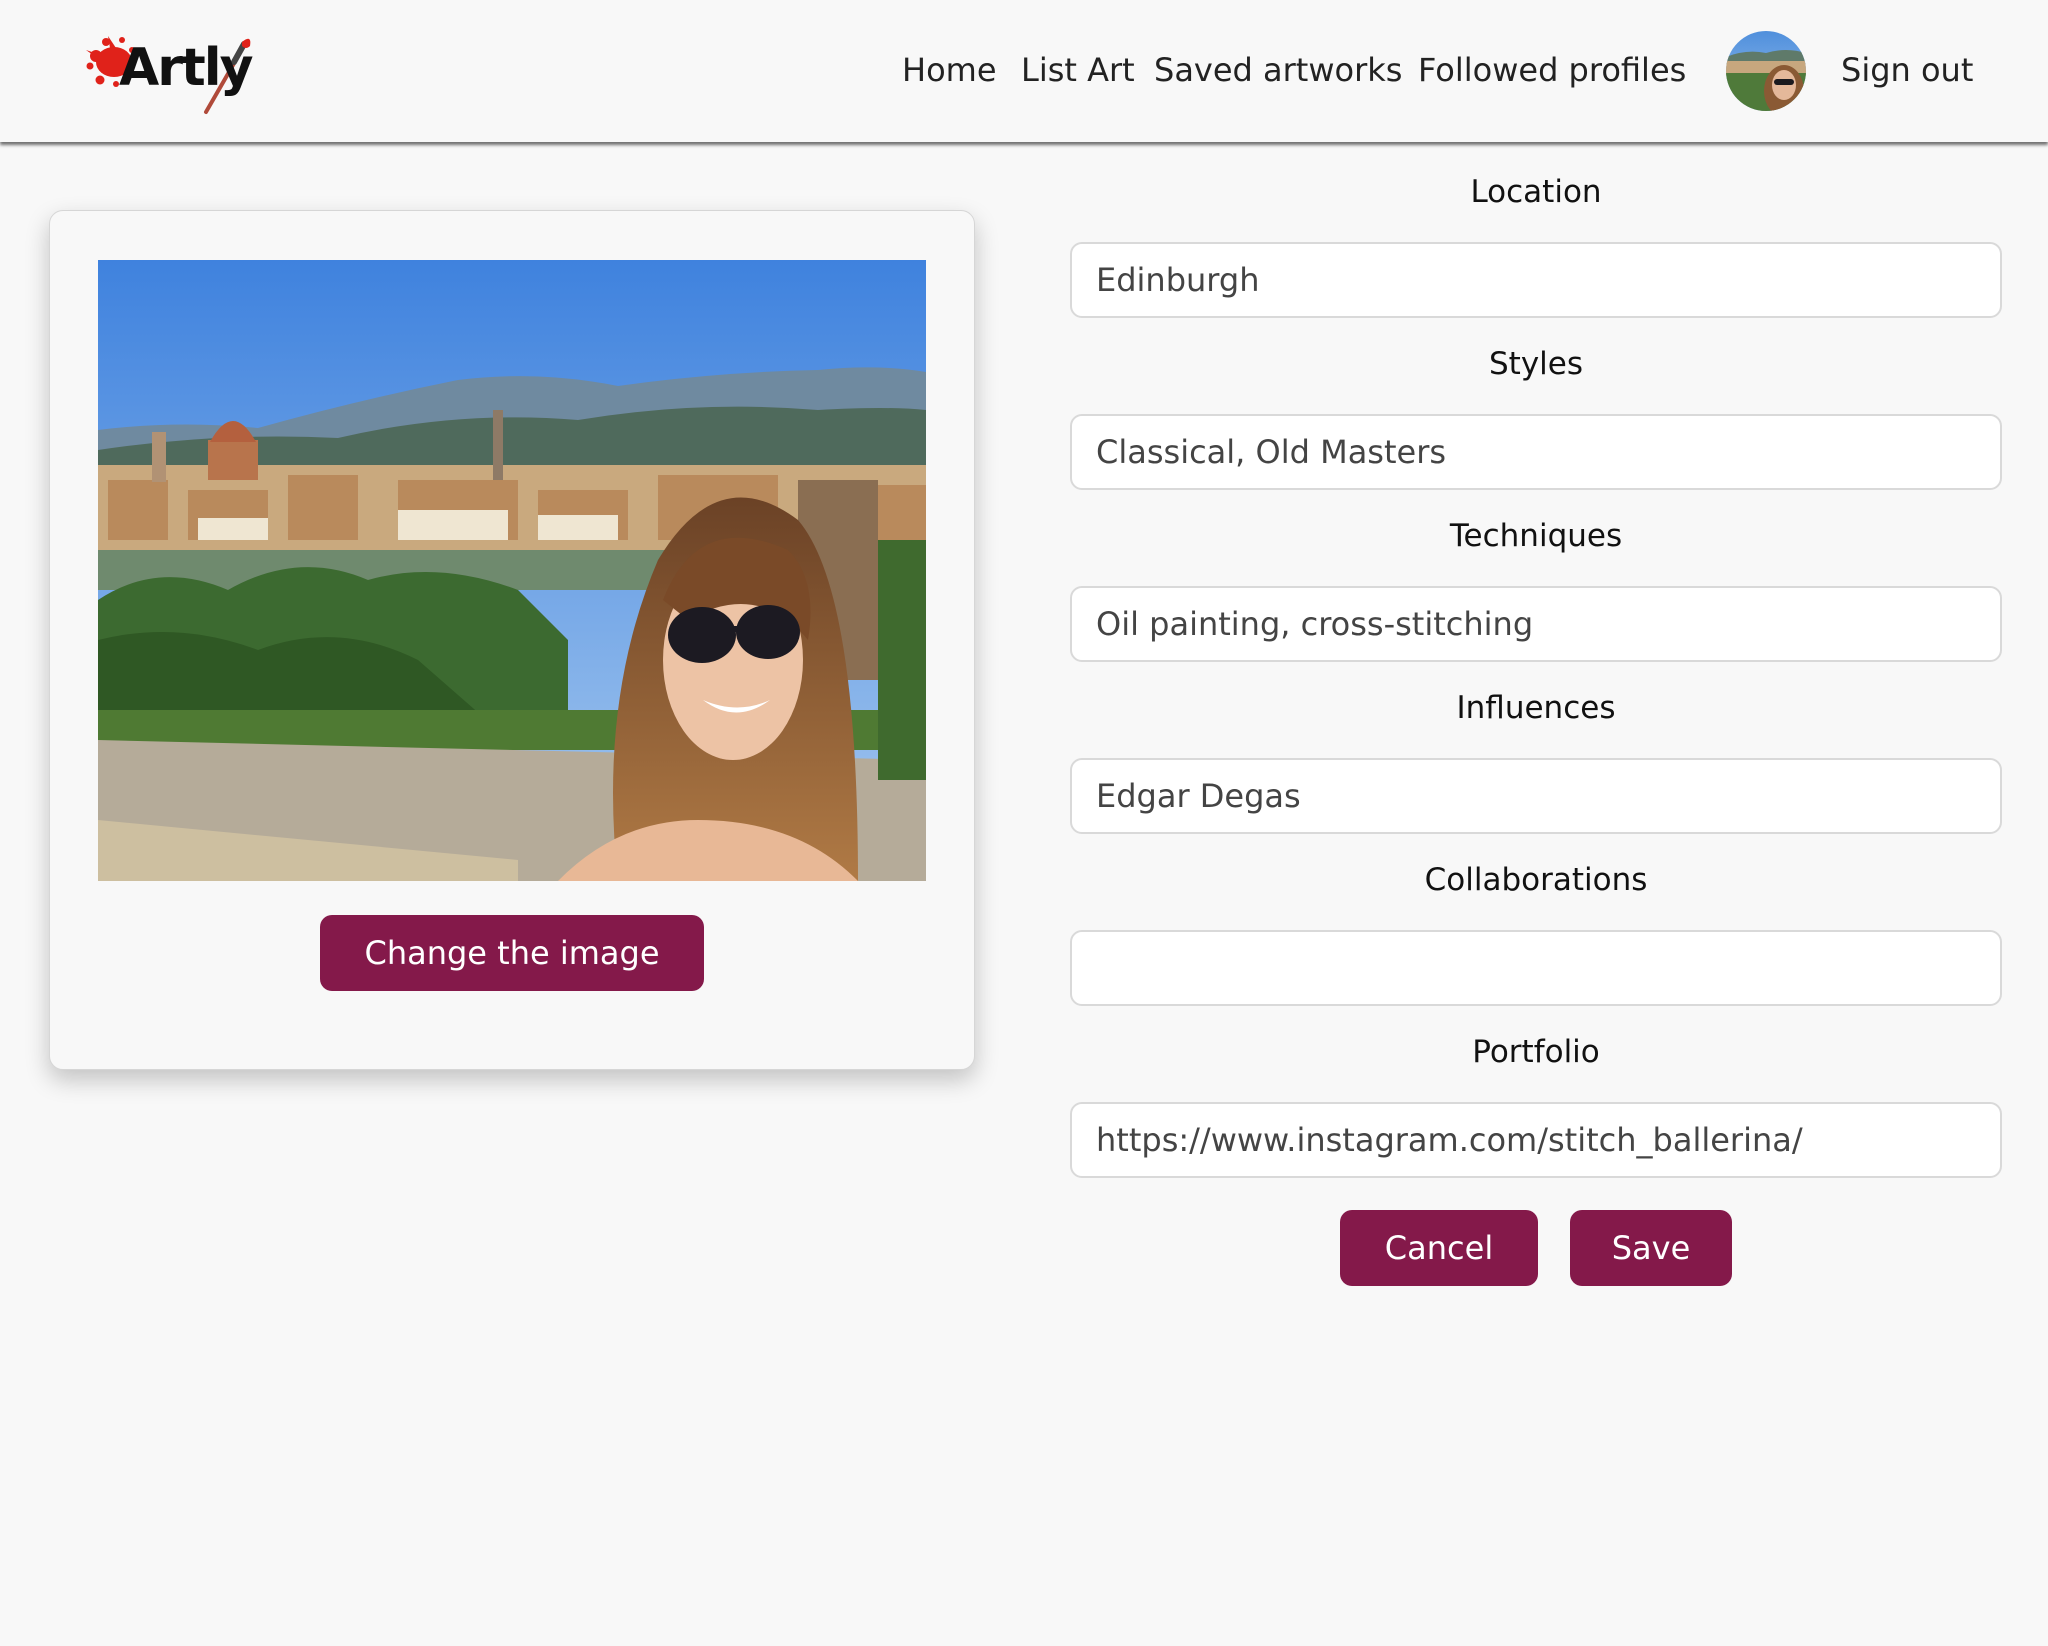  What do you see at coordinates (1907, 70) in the screenshot?
I see `nav-sign-out: Sign out` at bounding box center [1907, 70].